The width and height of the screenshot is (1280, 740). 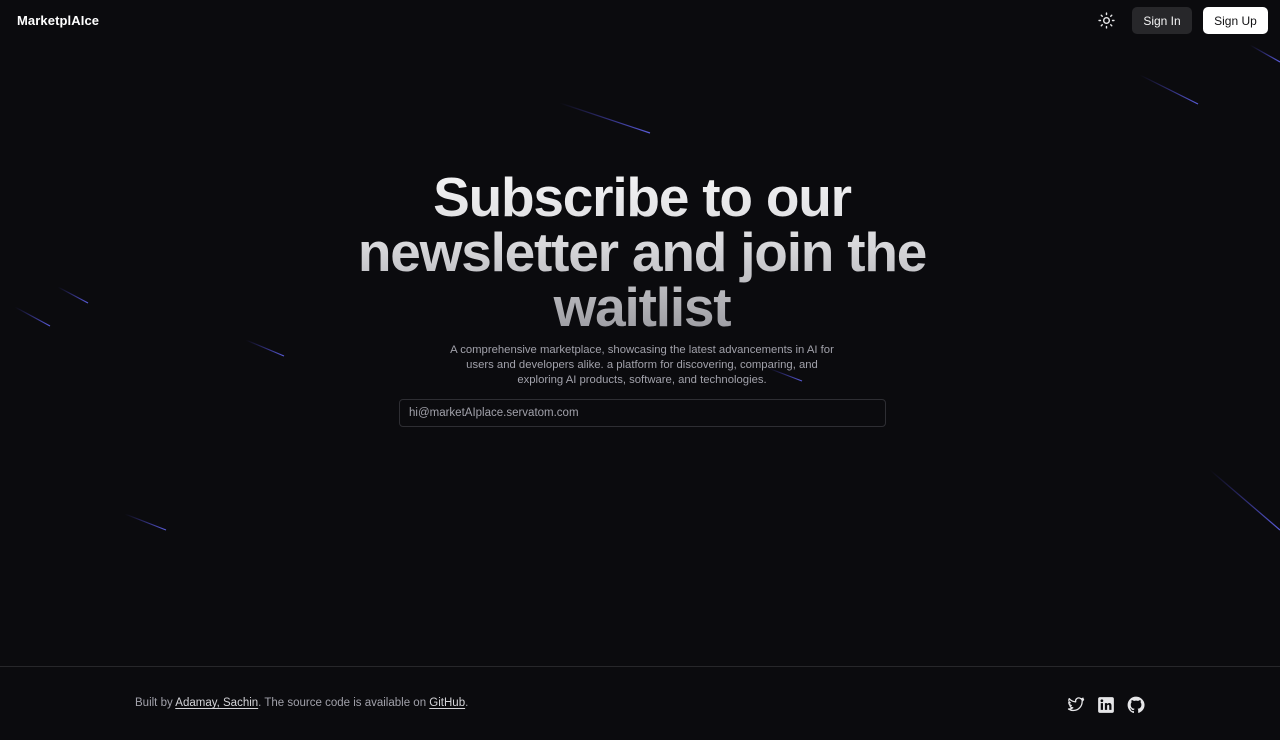 I want to click on sign-in-button: Sign In, so click(x=1162, y=20).